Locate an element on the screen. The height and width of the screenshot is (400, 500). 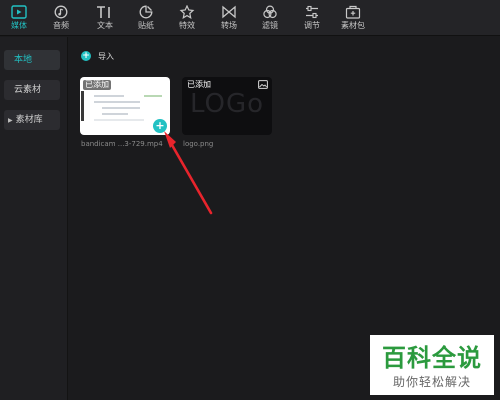
caret-right-icon: ▶ is located at coordinates (10, 120).